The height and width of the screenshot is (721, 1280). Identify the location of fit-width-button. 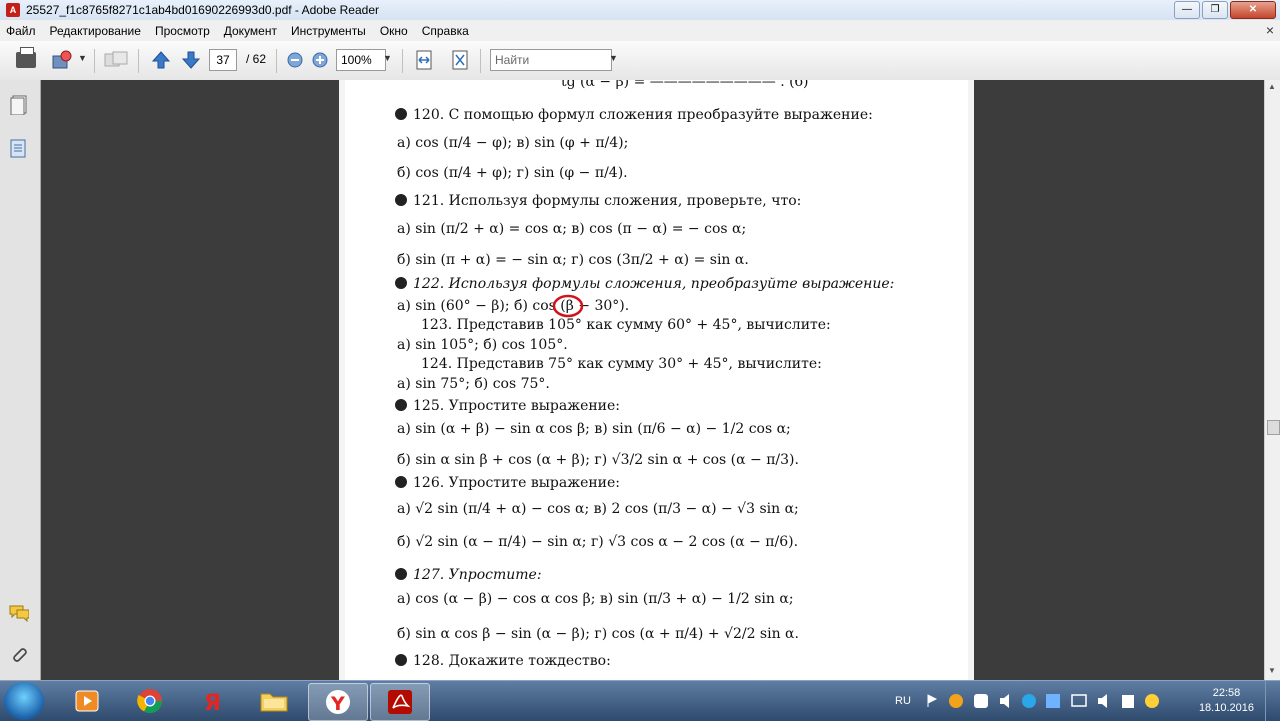
(424, 60).